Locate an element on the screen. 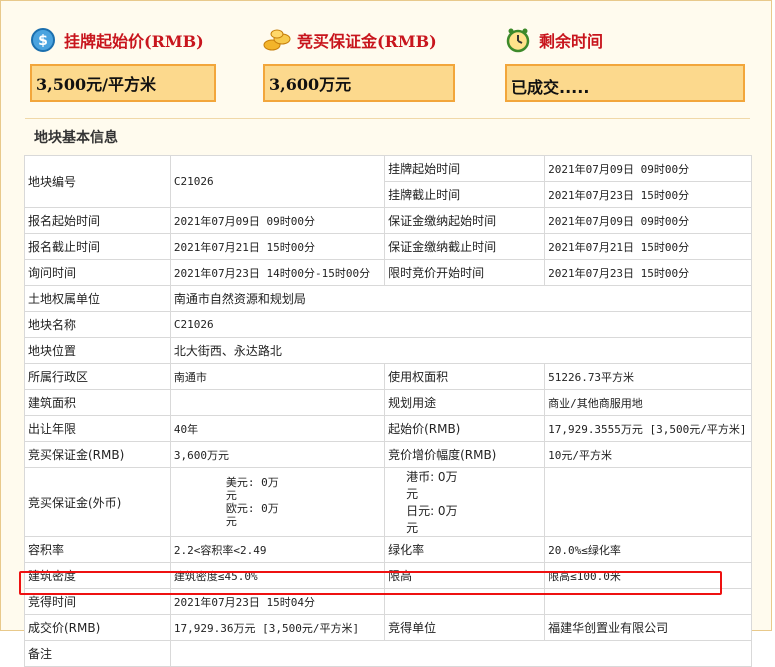 The height and width of the screenshot is (667, 775). table-row: 竞买保证金(RMB) 3,600万元 竞价增价幅度(RMB) 10元/平方米 is located at coordinates (388, 454).